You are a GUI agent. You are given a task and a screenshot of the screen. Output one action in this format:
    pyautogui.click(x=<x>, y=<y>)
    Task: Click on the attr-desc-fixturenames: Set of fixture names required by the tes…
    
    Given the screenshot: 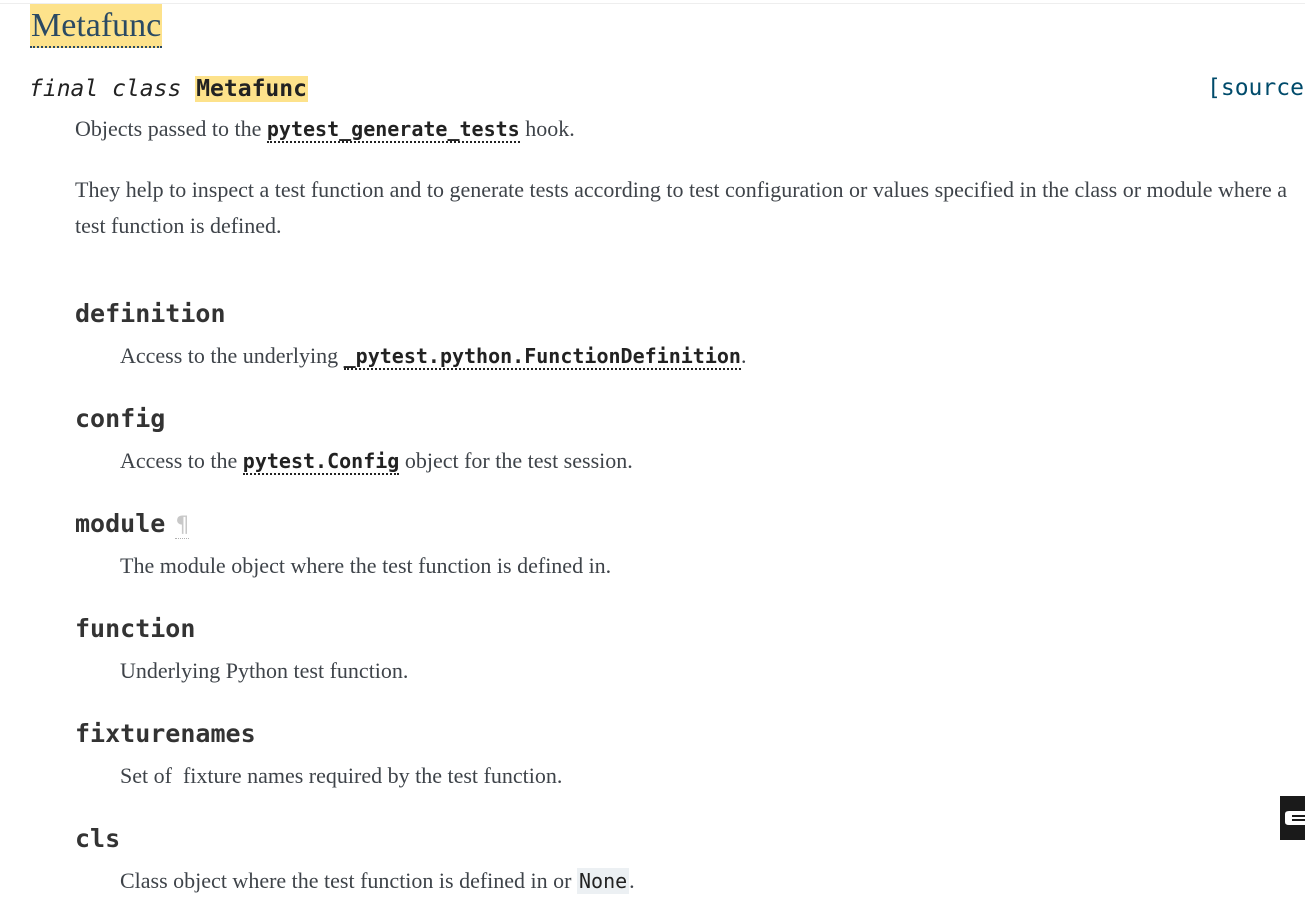 What is the action you would take?
    pyautogui.click(x=341, y=775)
    